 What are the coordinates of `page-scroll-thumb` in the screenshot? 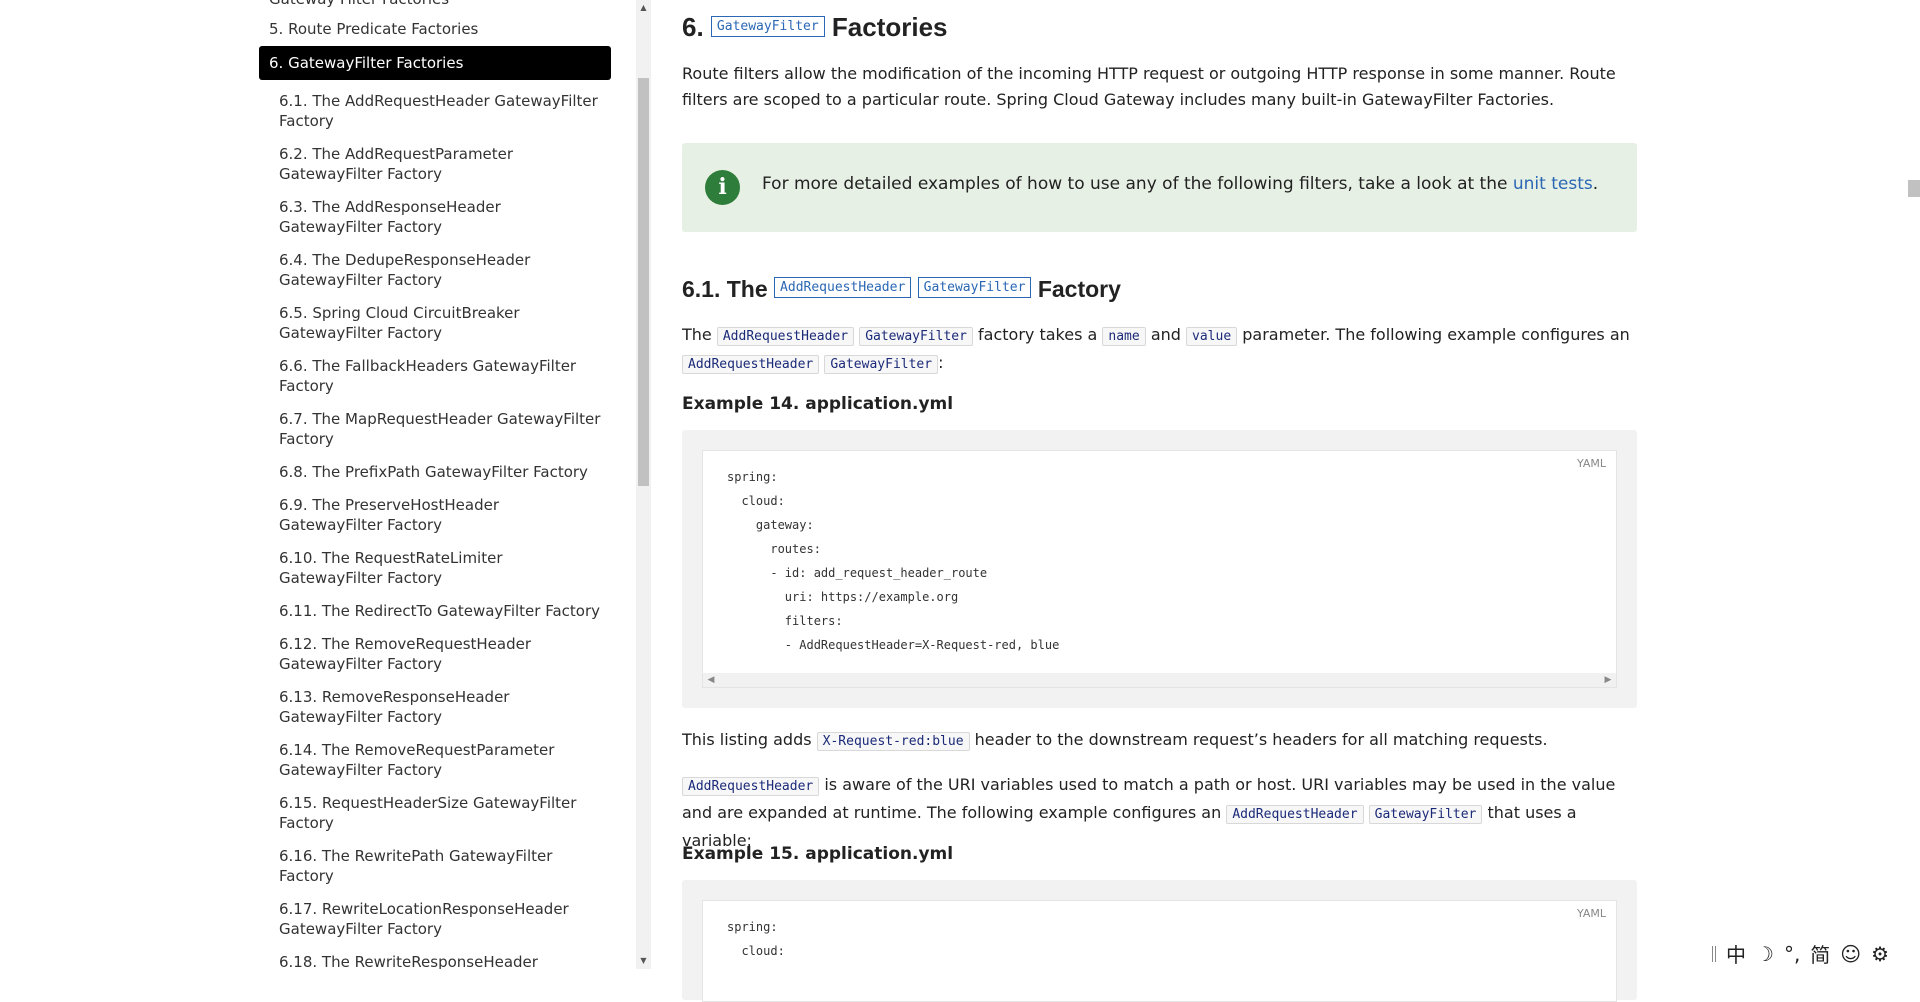 It's located at (1914, 188).